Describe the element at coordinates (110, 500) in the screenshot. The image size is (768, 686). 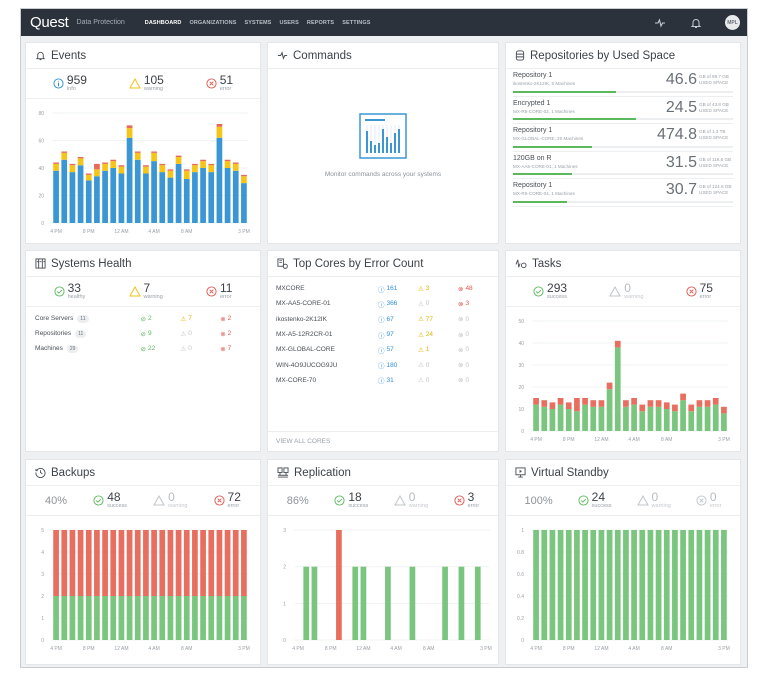
I see `success-stat: 48 success` at that location.